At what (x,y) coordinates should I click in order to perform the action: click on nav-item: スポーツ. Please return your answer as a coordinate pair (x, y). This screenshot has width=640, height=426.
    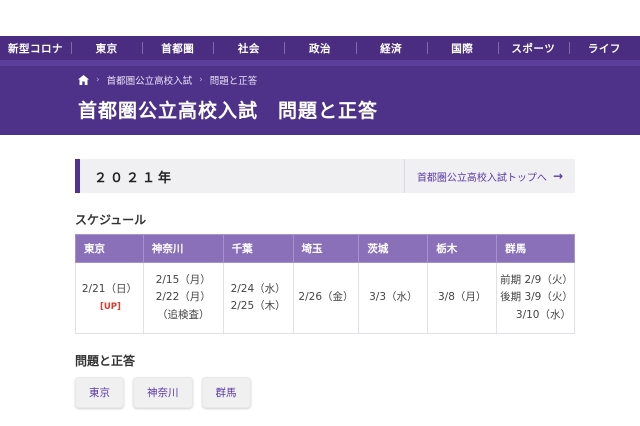
    Looking at the image, I should click on (533, 48).